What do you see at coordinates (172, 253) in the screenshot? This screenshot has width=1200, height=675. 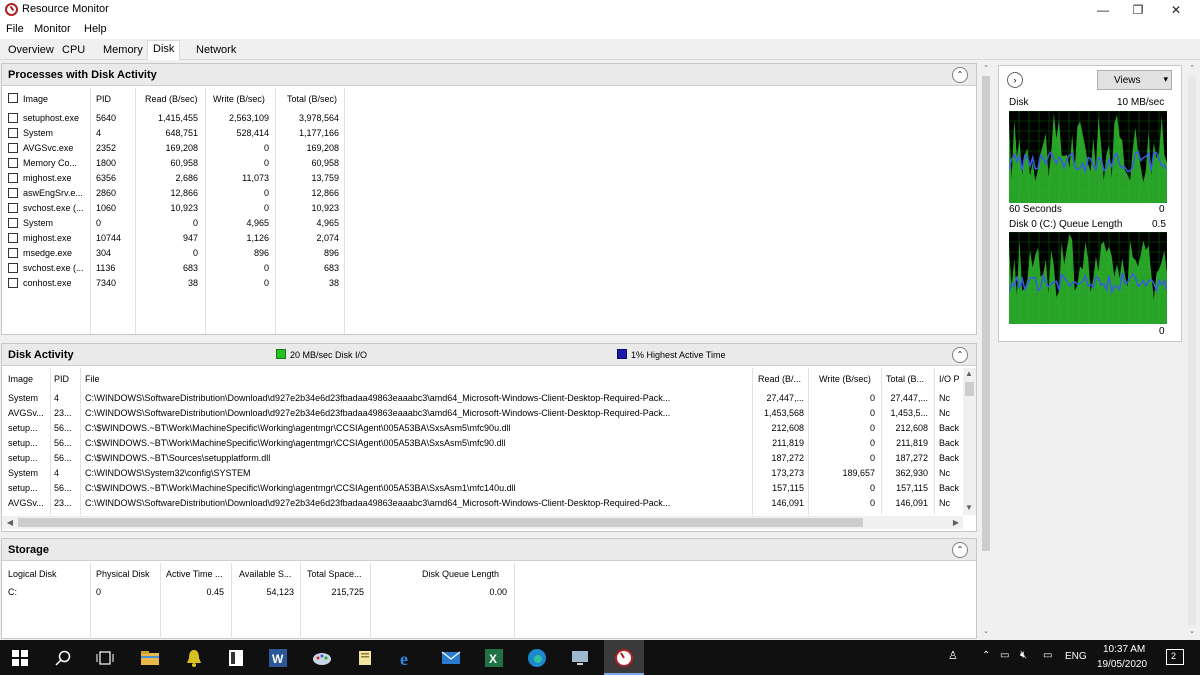 I see `table-row: msedge.exe 304 0 896 896` at bounding box center [172, 253].